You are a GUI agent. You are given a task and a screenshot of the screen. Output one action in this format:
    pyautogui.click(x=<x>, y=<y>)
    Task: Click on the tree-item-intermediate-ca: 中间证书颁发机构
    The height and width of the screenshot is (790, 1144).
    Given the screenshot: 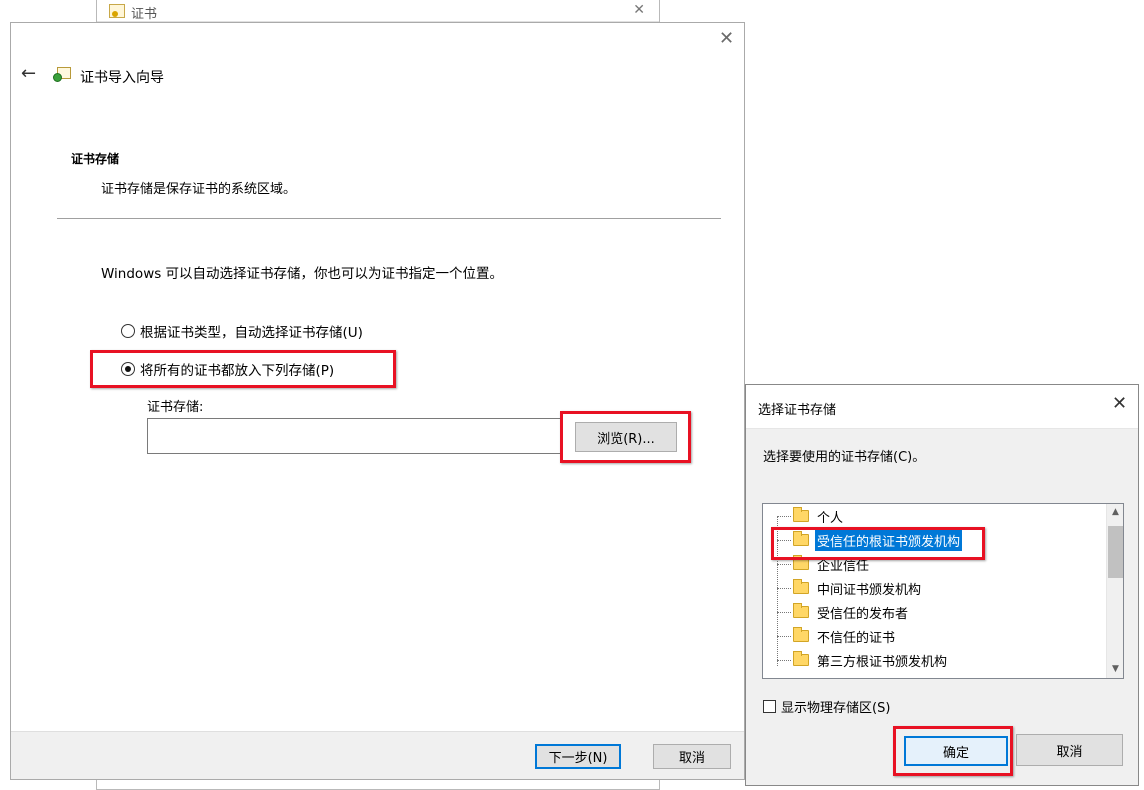 What is the action you would take?
    pyautogui.click(x=850, y=588)
    